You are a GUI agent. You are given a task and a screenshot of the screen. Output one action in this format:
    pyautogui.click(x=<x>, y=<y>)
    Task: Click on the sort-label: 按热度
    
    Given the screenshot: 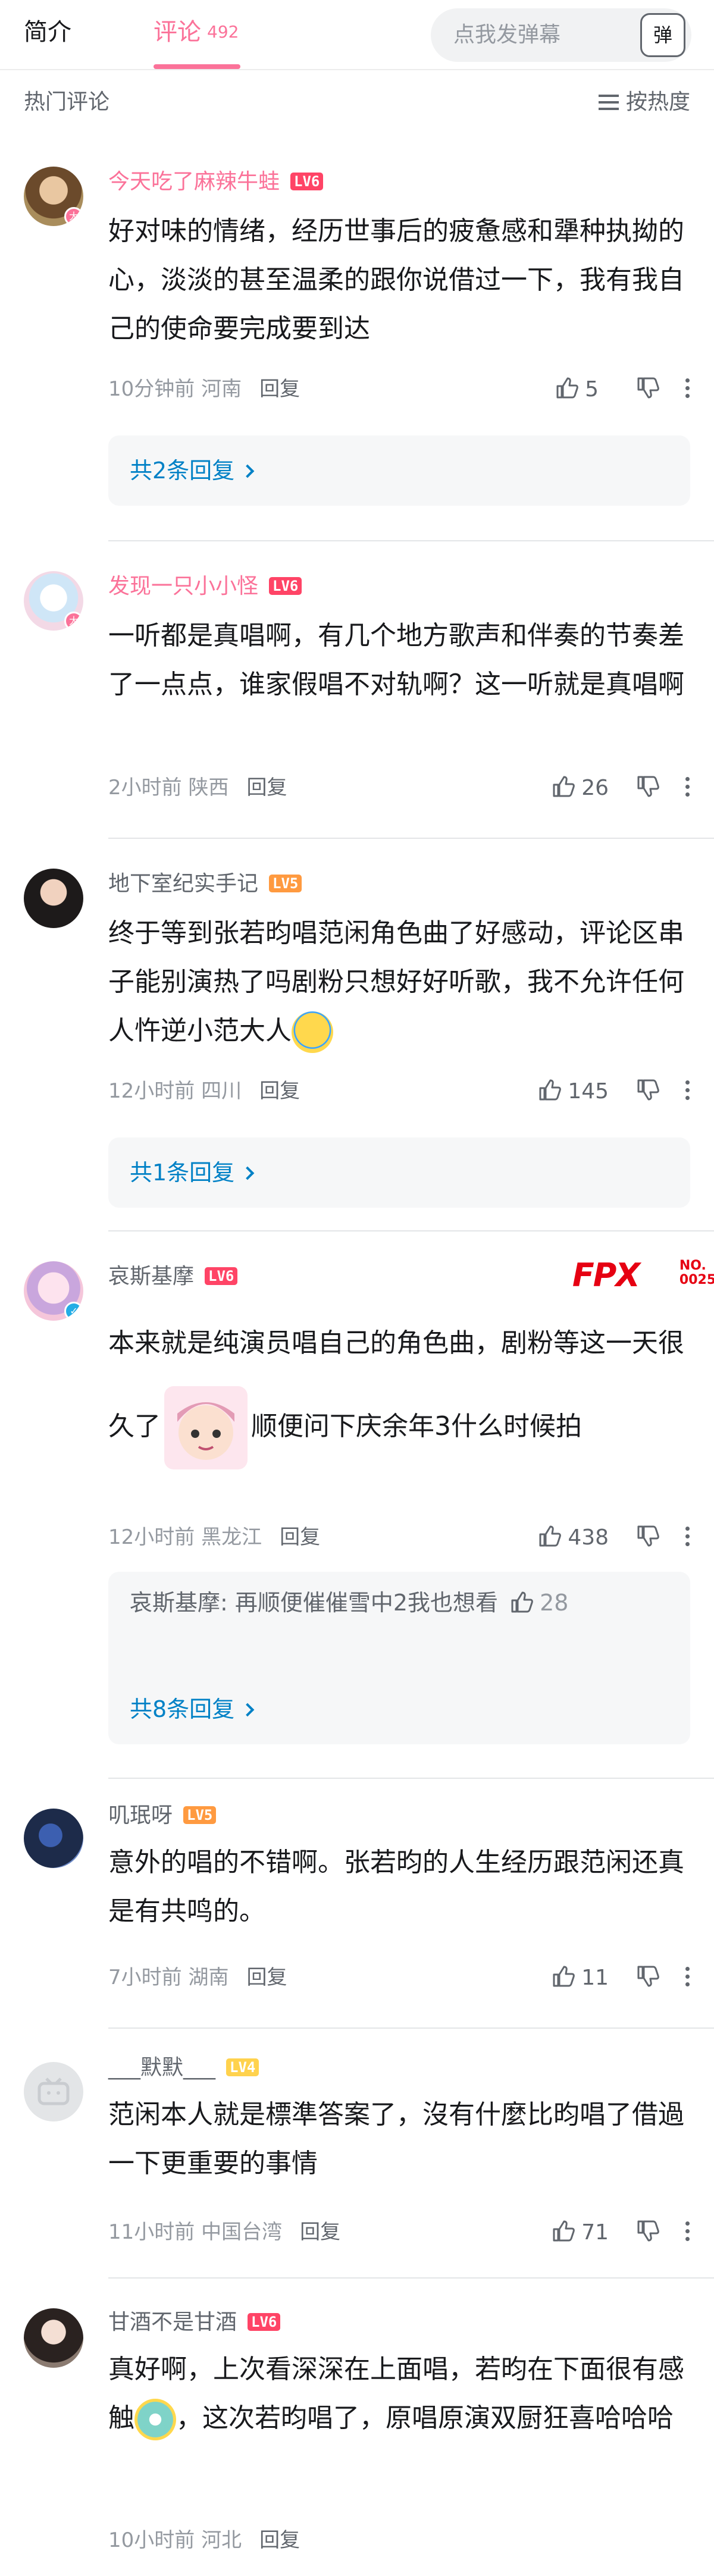 What is the action you would take?
    pyautogui.click(x=657, y=102)
    